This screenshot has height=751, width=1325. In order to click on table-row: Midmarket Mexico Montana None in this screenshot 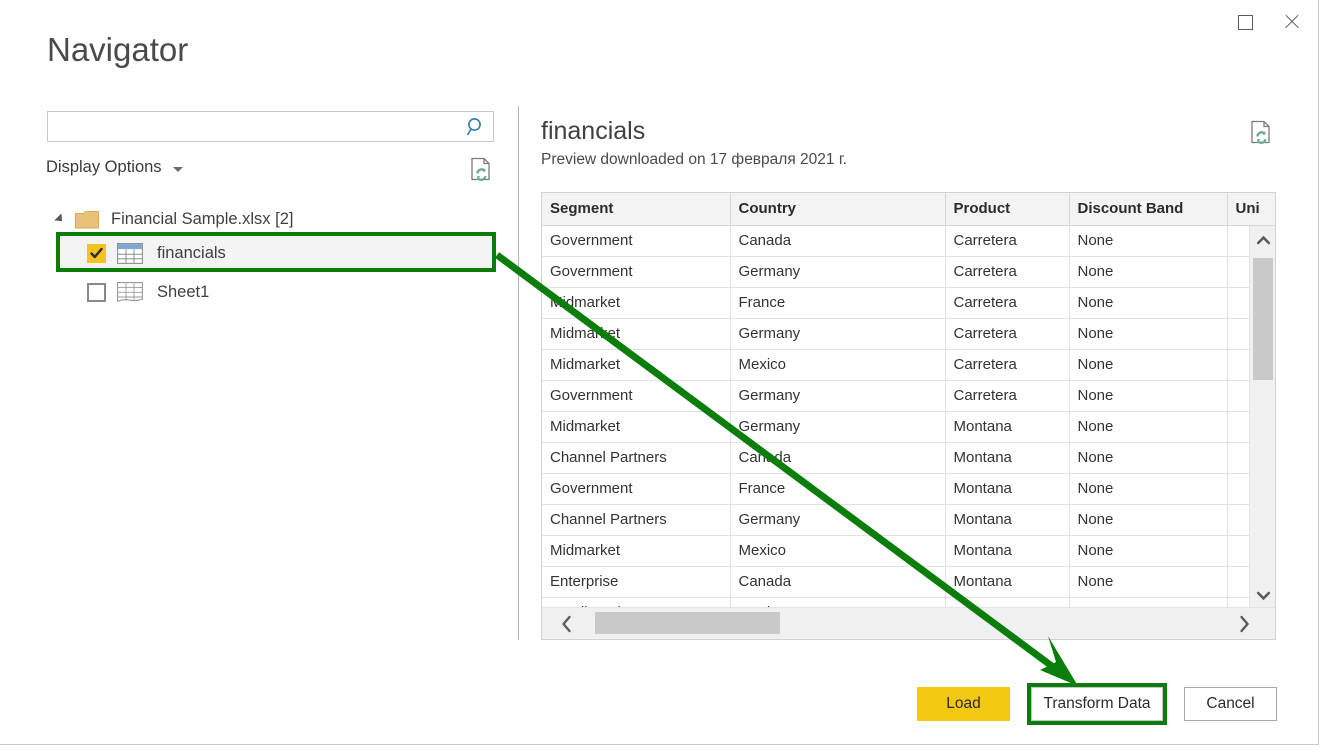, I will do `click(908, 551)`.